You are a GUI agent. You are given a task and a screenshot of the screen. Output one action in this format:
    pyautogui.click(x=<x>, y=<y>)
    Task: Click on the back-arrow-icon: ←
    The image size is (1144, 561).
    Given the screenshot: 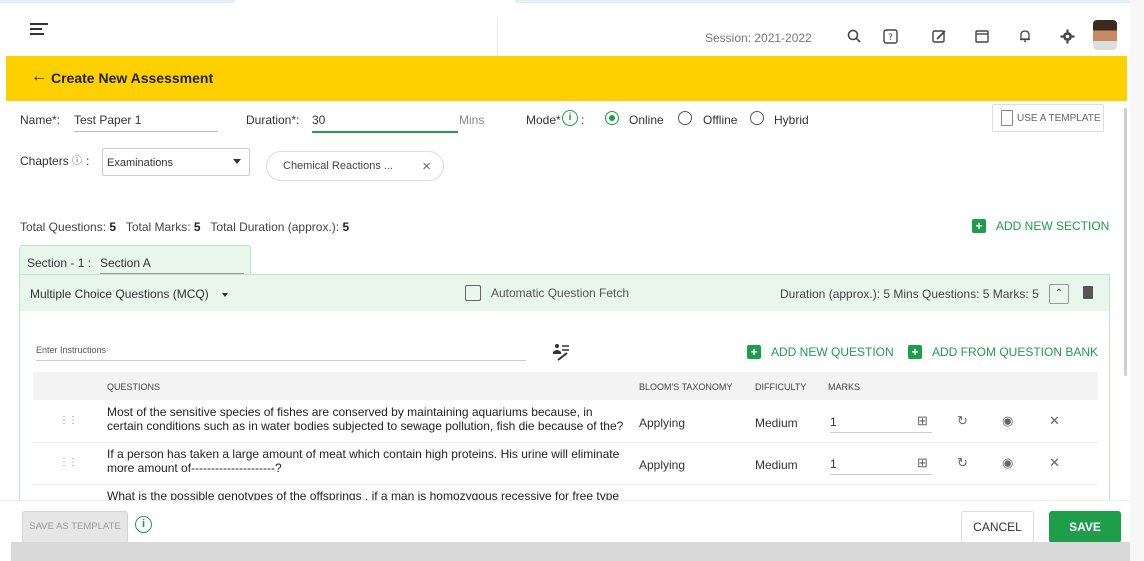 What is the action you would take?
    pyautogui.click(x=39, y=77)
    